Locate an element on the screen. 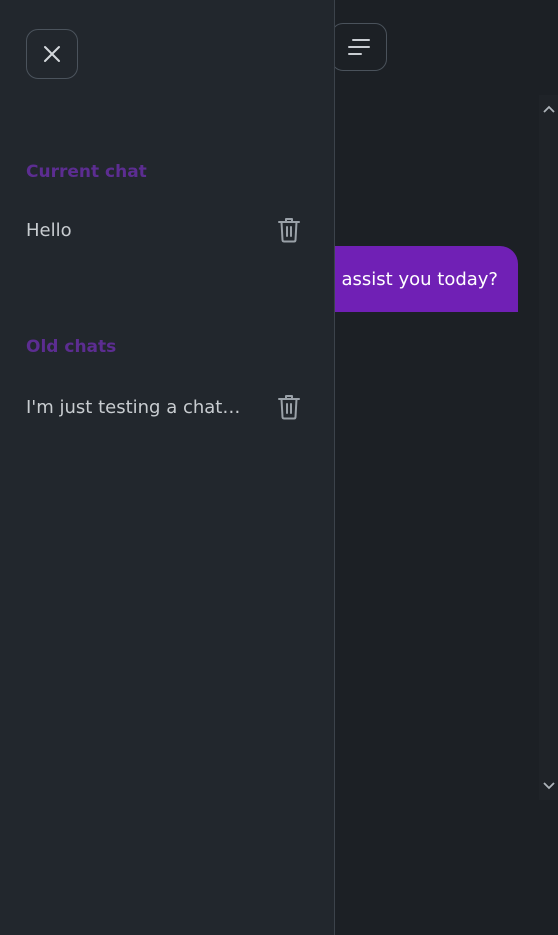  scroll-up-button is located at coordinates (548, 109).